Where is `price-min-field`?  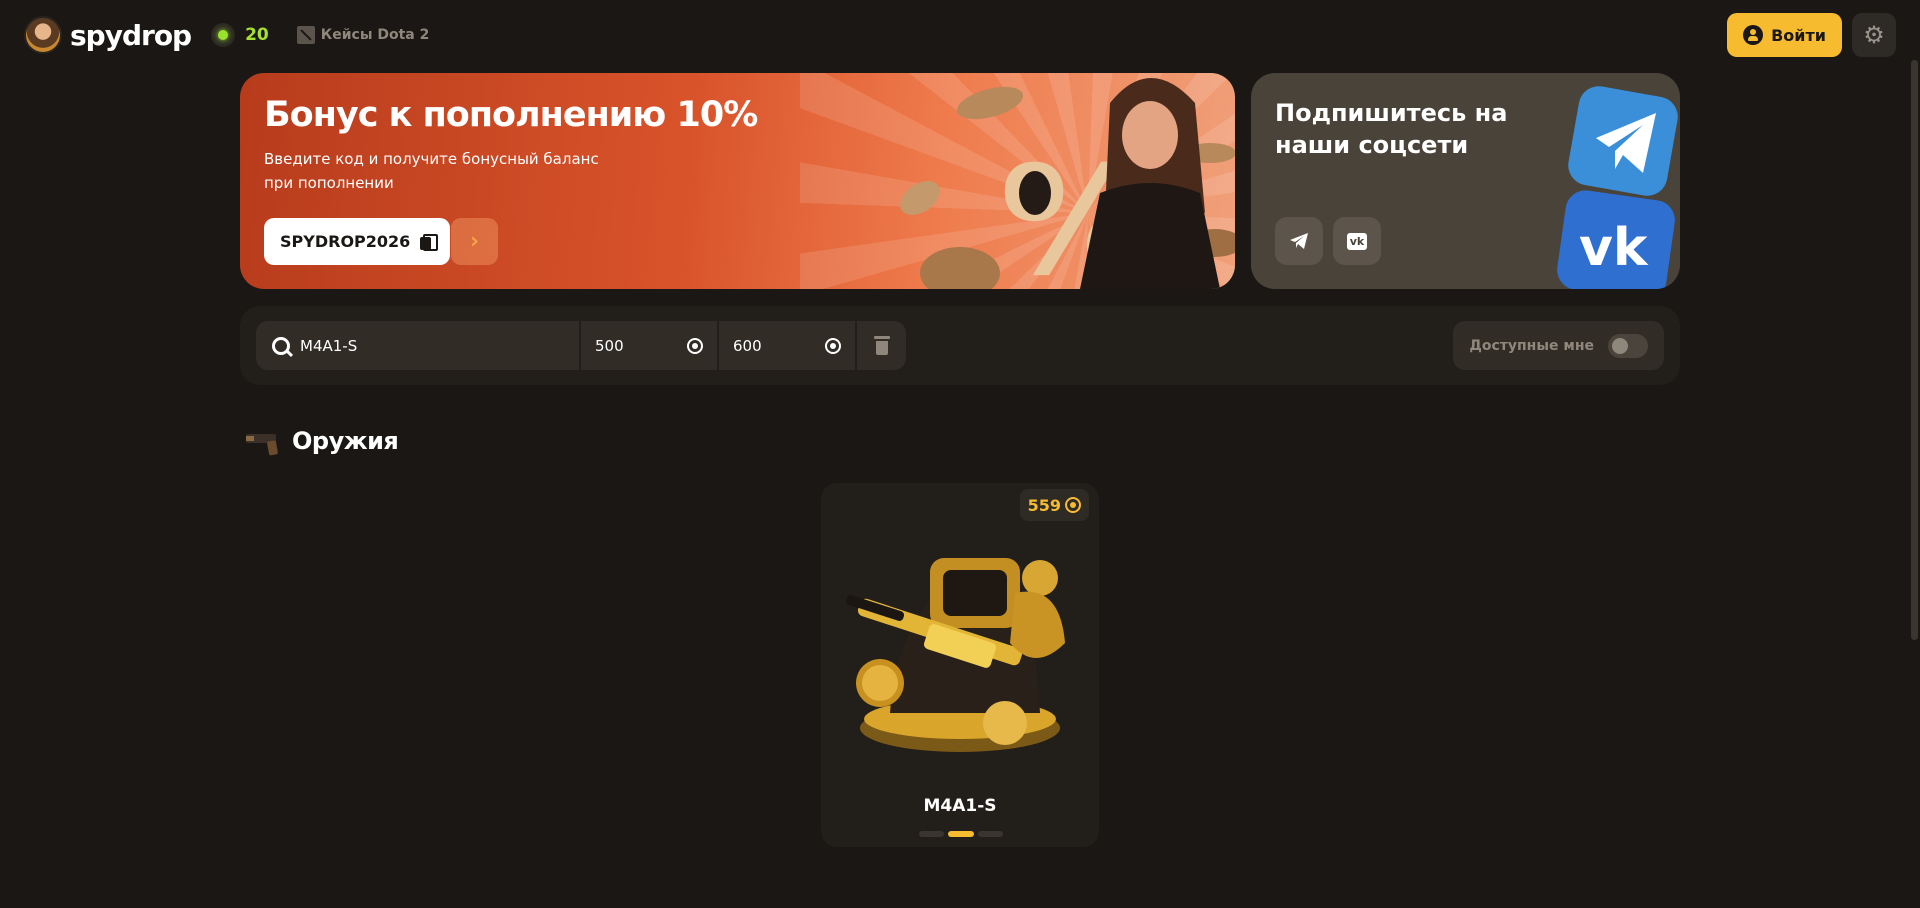
price-min-field is located at coordinates (650, 345).